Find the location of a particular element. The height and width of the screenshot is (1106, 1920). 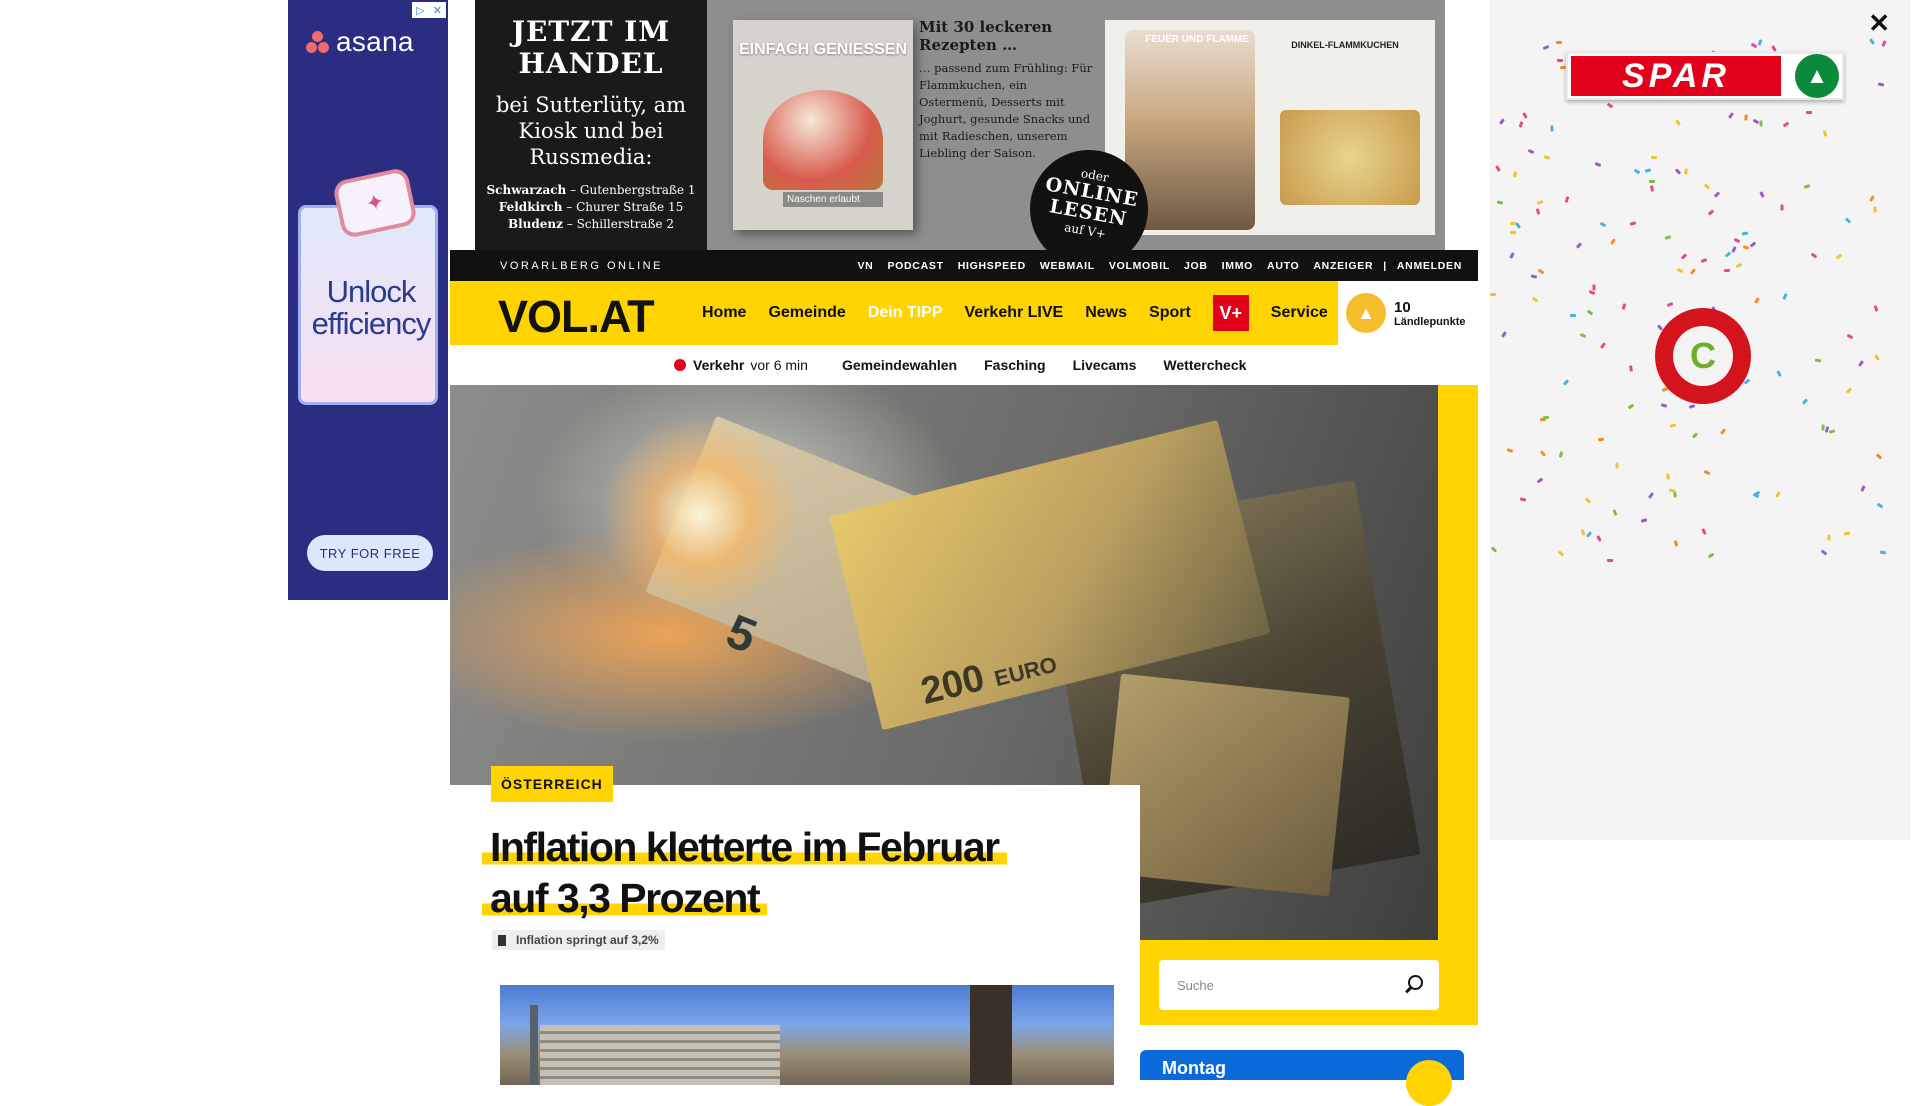

article-title-line1: Inflation kletterte im Februar is located at coordinates (744, 847).